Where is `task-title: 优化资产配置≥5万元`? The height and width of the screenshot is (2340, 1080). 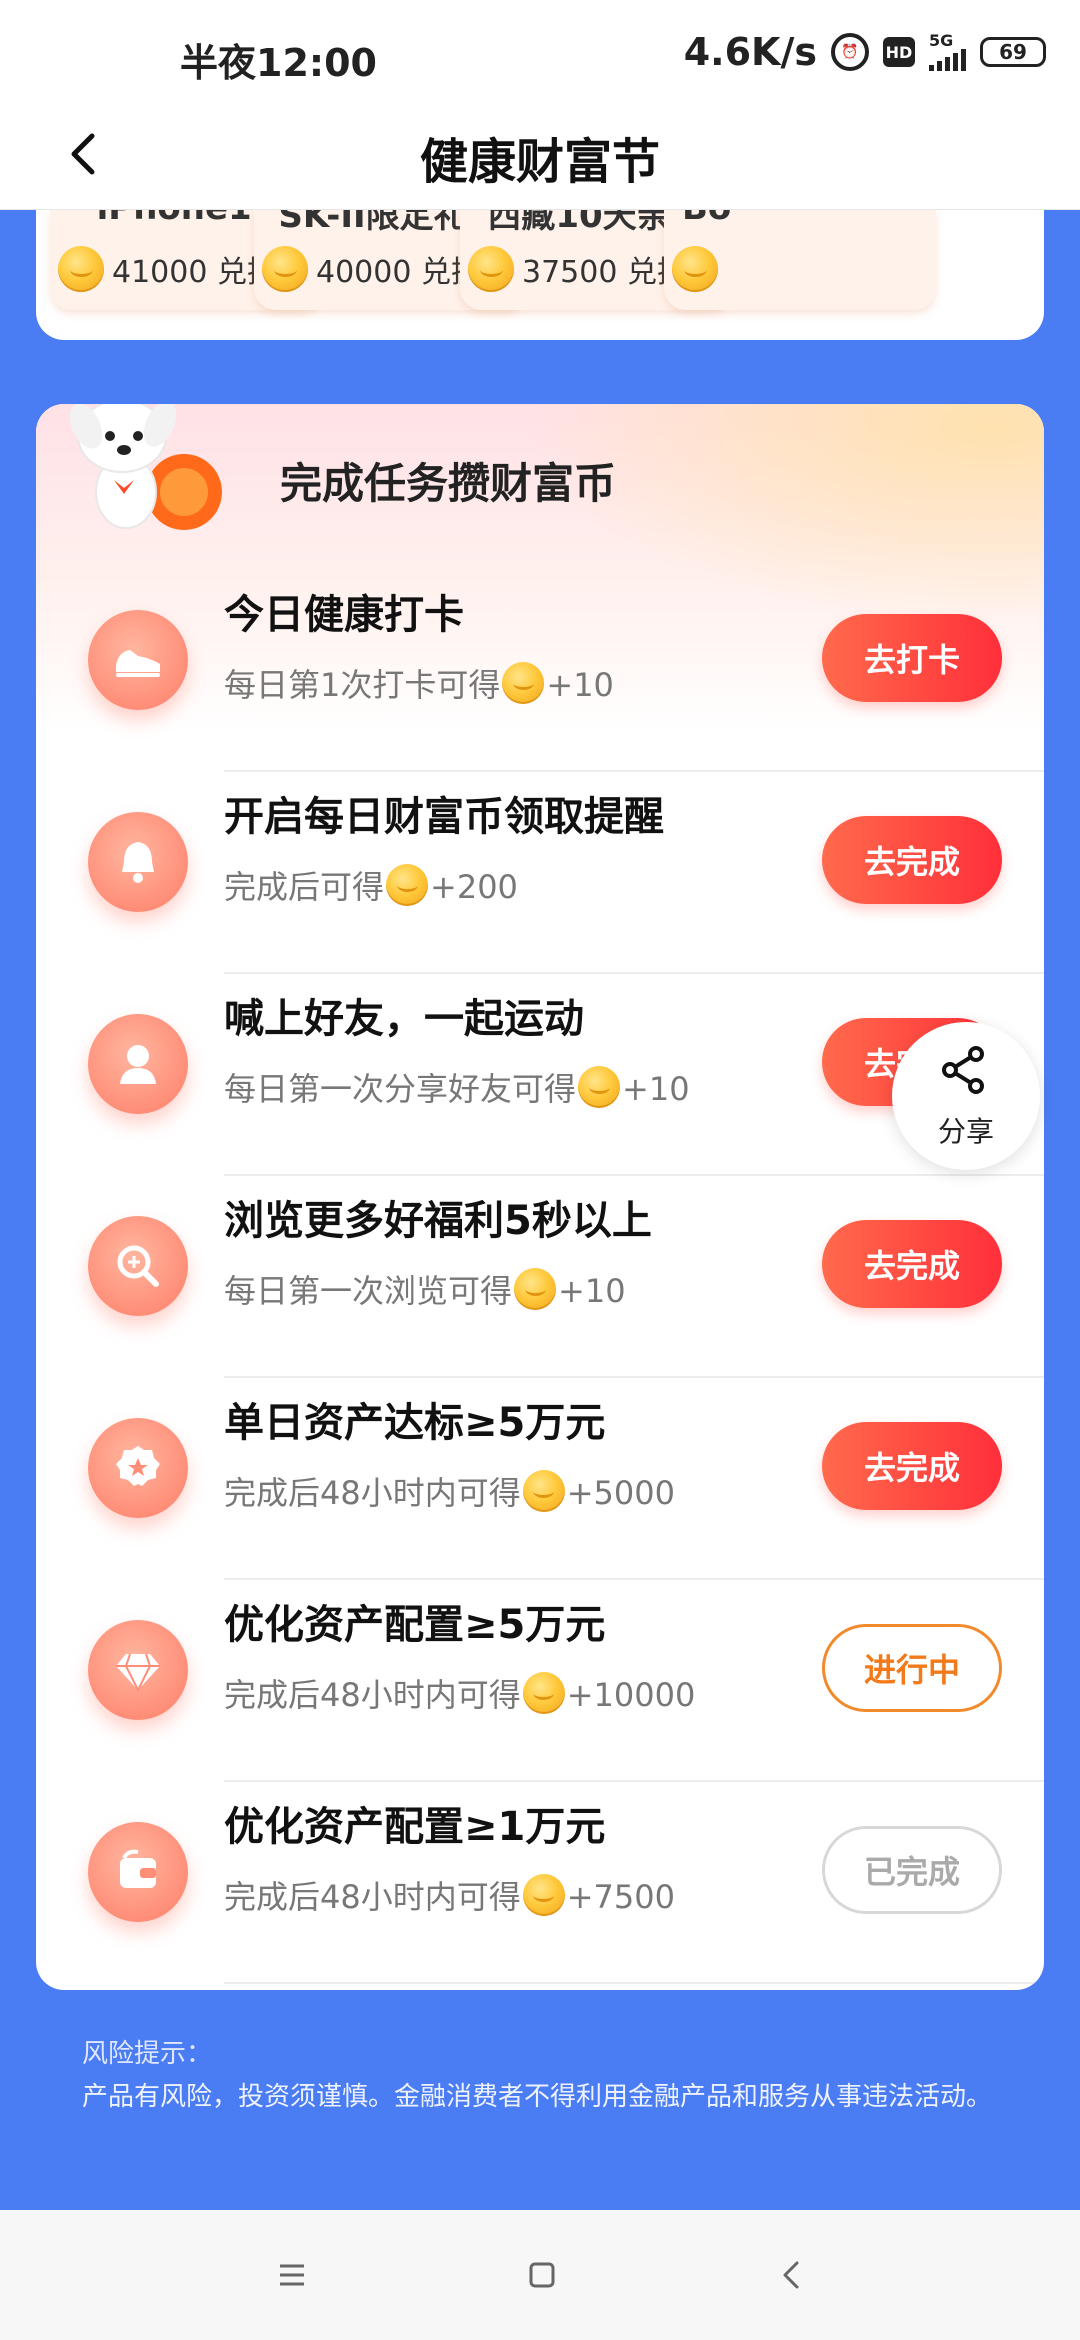
task-title: 优化资产配置≥5万元 is located at coordinates (415, 1625).